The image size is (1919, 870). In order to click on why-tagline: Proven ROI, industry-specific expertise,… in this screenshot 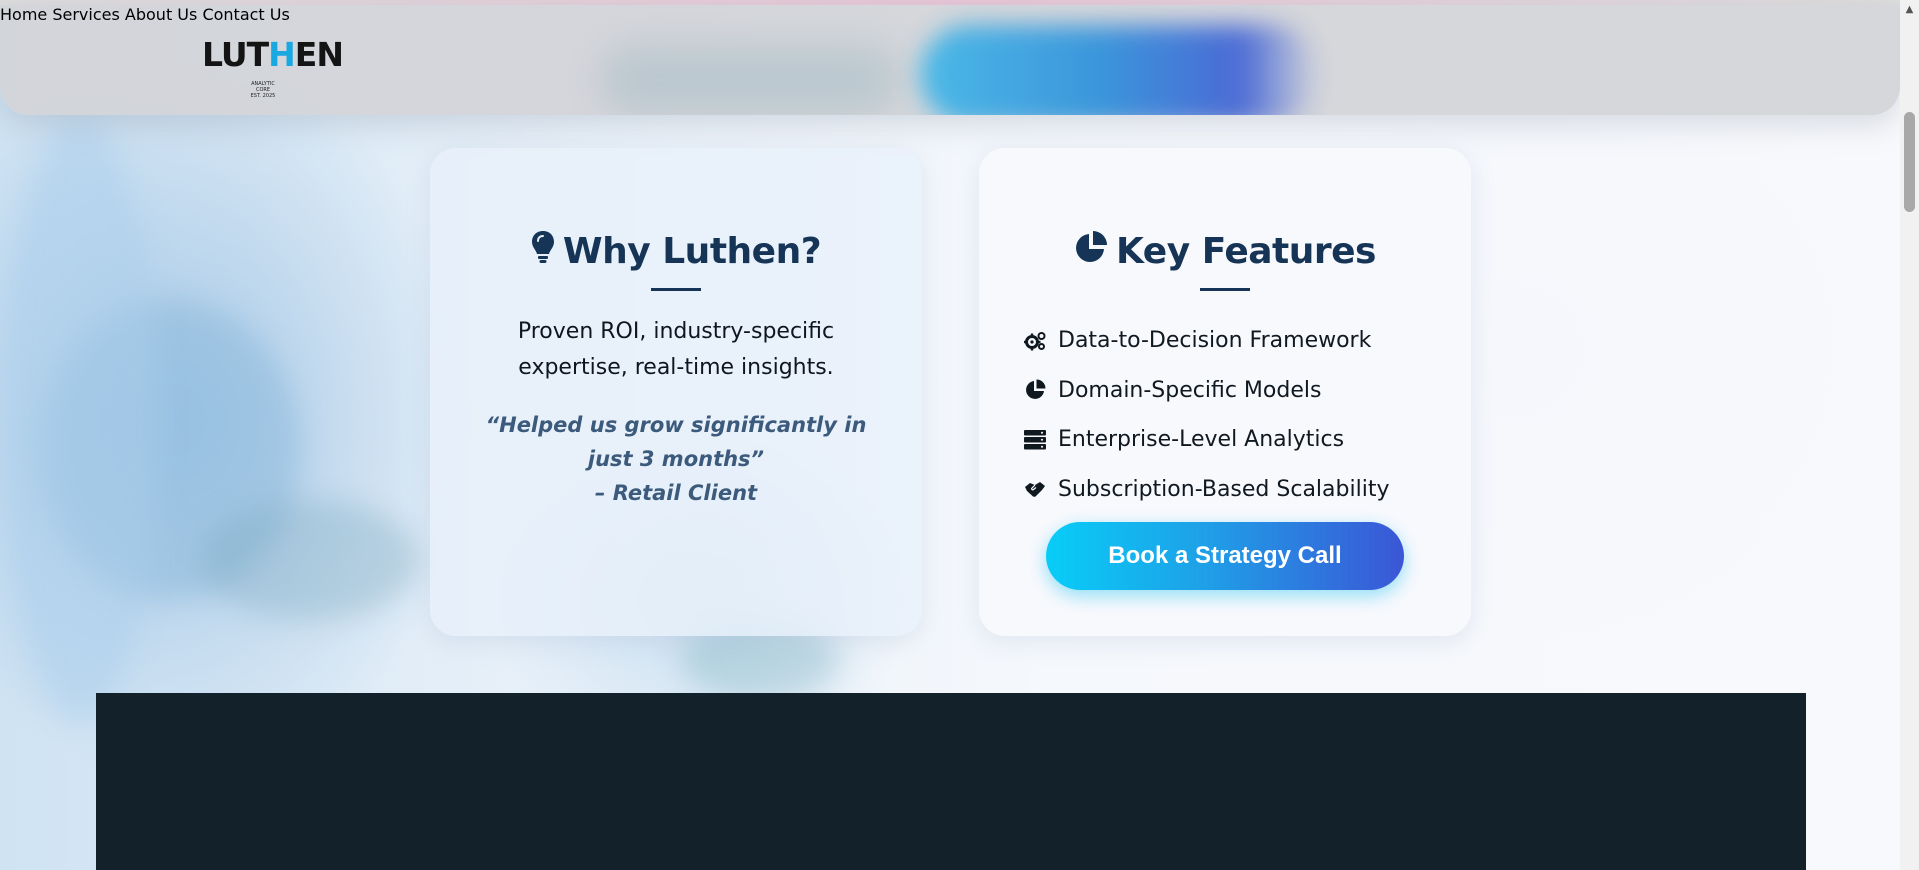, I will do `click(676, 349)`.